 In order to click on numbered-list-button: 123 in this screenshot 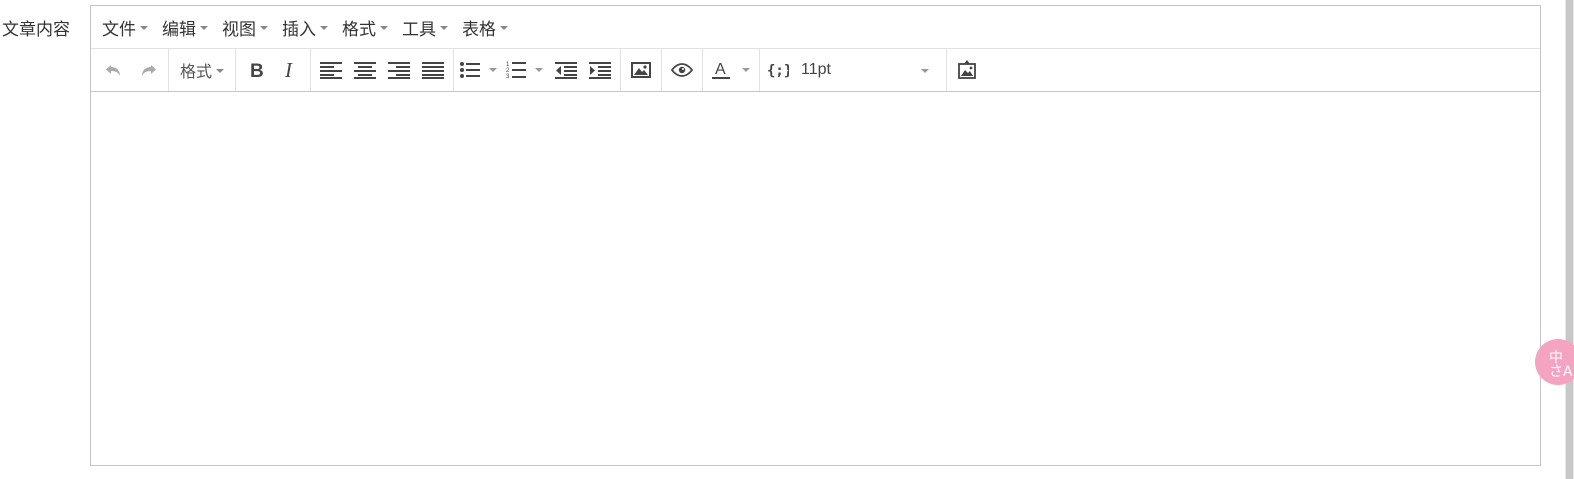, I will do `click(516, 70)`.